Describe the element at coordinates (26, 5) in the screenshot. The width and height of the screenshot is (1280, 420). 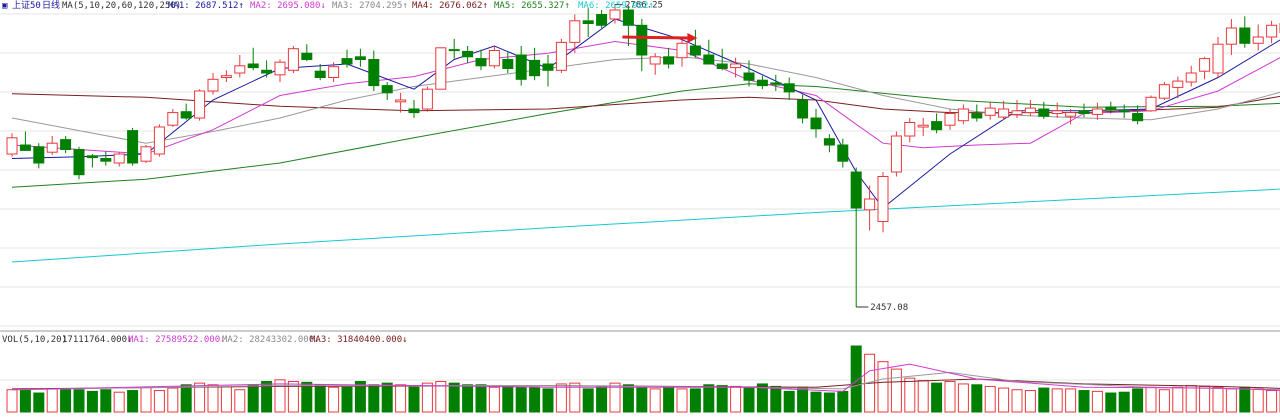
I see `symbol-label: 上证50` at that location.